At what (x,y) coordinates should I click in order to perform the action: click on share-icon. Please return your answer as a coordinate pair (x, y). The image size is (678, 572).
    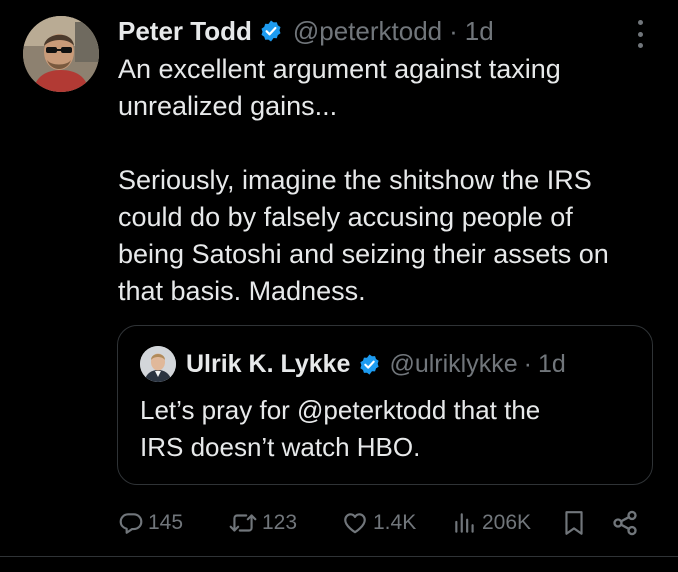
    Looking at the image, I should click on (625, 523).